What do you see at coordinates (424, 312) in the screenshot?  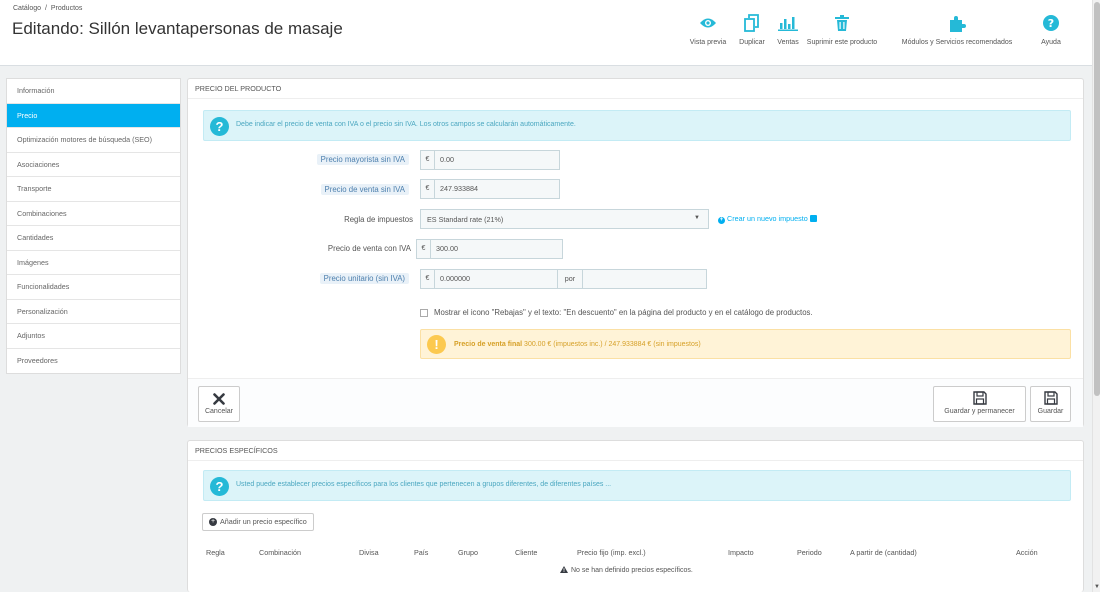 I see `on-sale-checkbox` at bounding box center [424, 312].